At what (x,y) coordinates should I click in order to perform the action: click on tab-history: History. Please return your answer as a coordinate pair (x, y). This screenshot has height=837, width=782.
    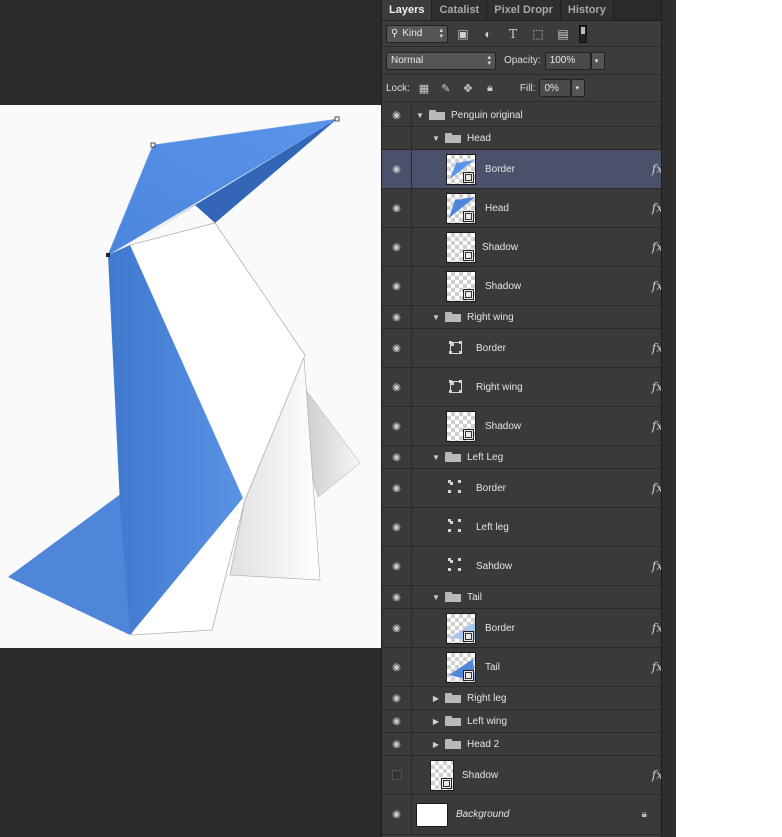
    Looking at the image, I should click on (587, 10).